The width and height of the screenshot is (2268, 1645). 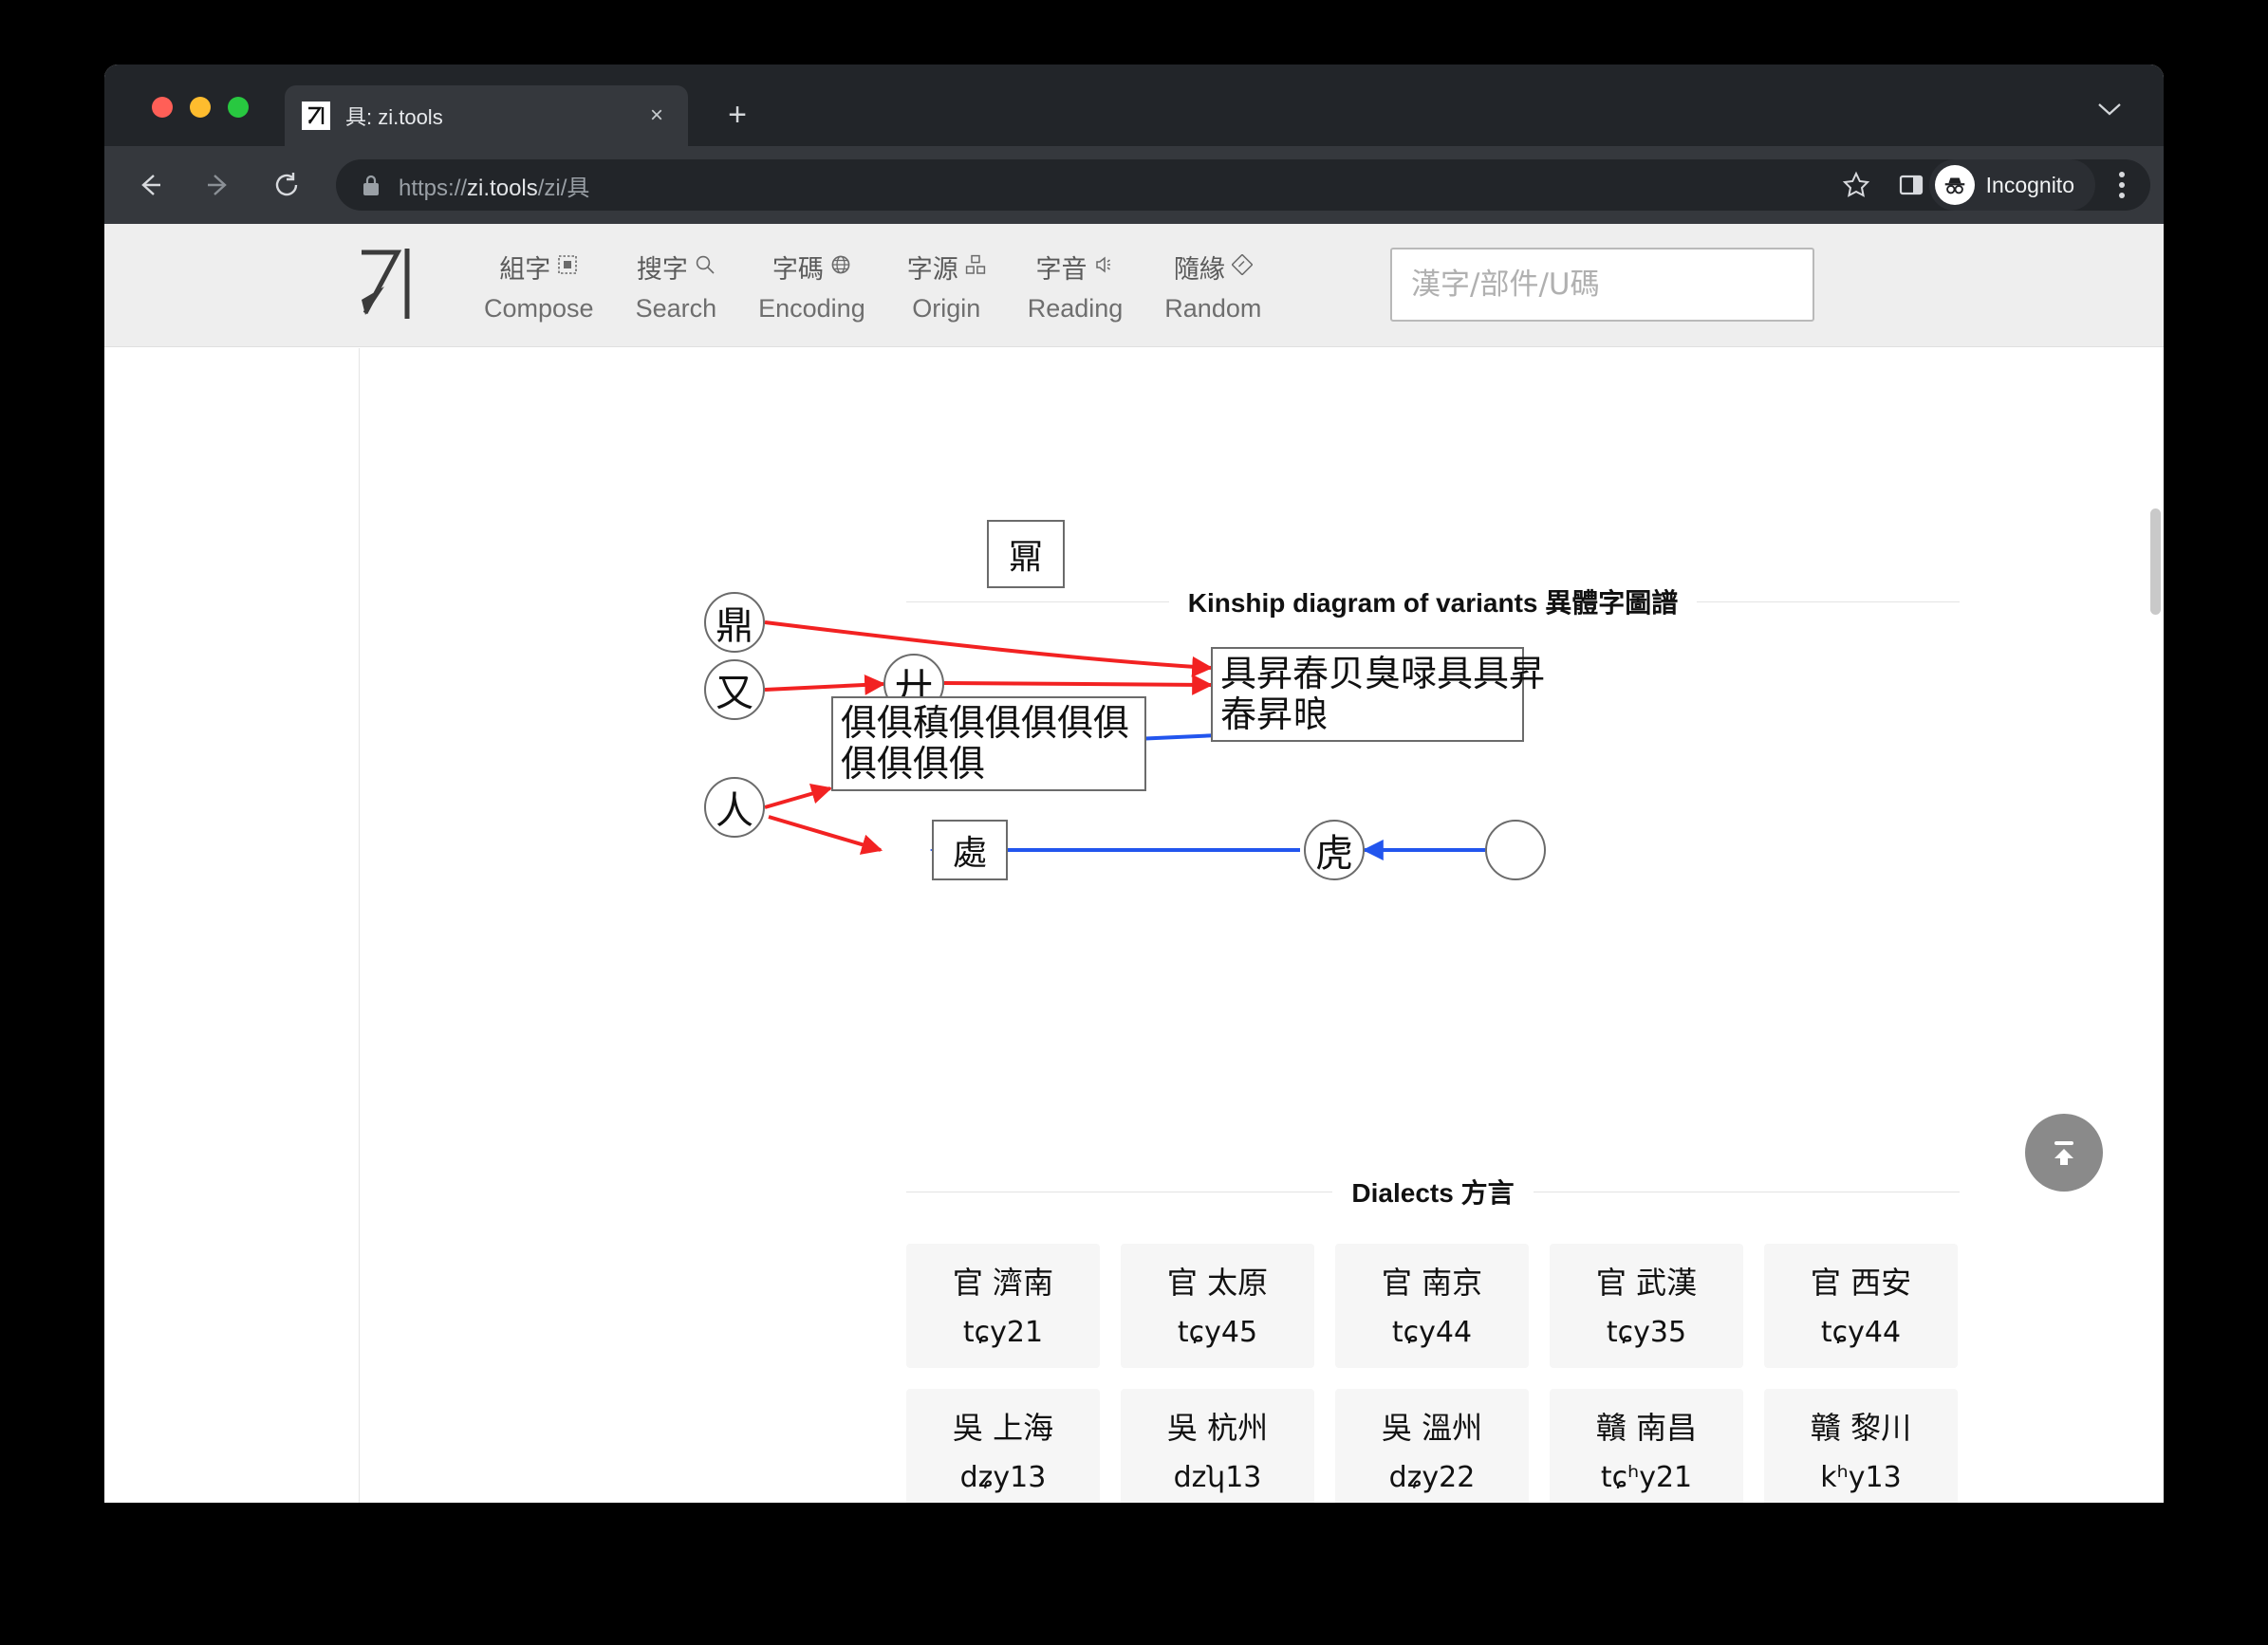 I want to click on browser-toolbar: https://zi.tools/zi/具 Incognito, so click(x=1134, y=185).